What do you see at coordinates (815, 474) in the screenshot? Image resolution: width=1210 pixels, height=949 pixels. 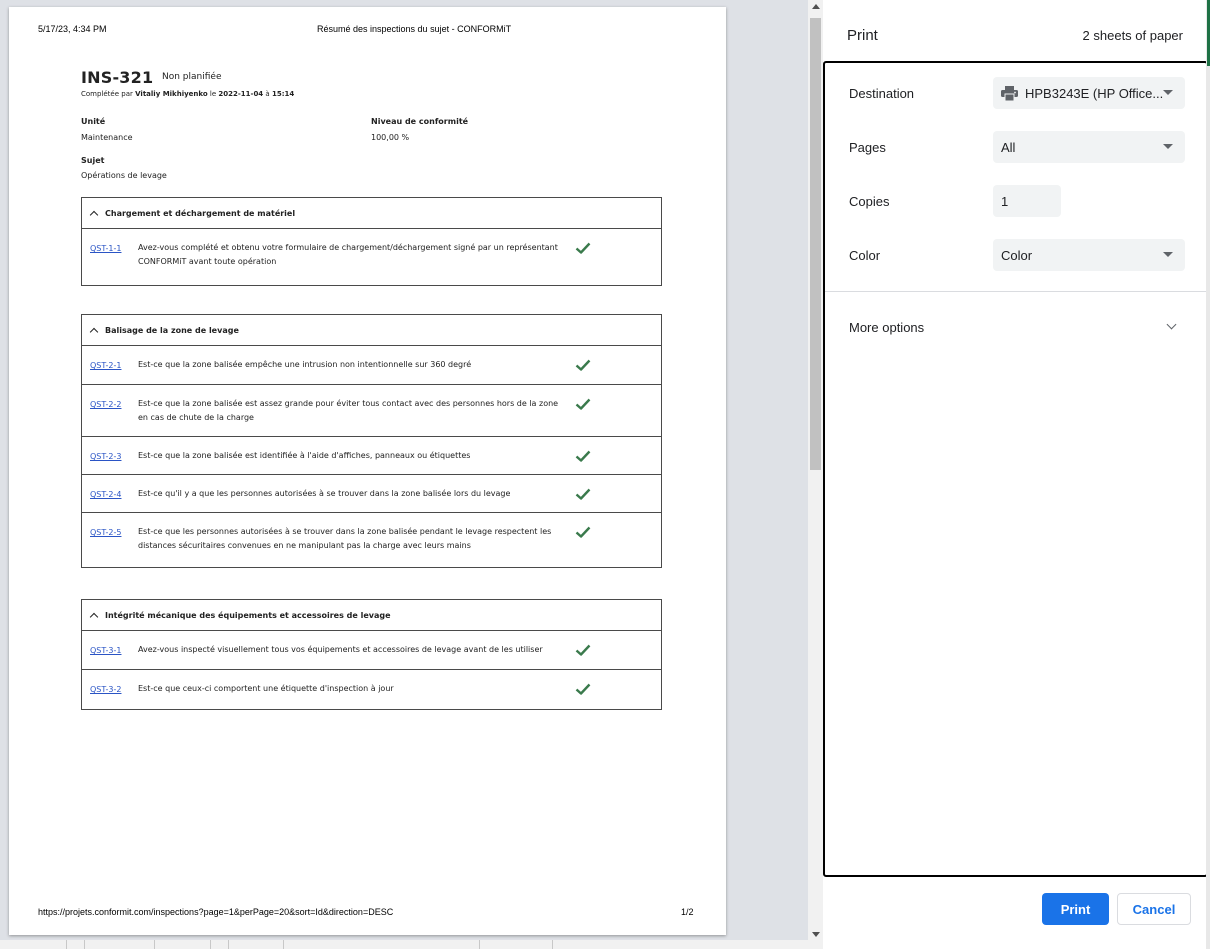 I see `preview-scrollbar` at bounding box center [815, 474].